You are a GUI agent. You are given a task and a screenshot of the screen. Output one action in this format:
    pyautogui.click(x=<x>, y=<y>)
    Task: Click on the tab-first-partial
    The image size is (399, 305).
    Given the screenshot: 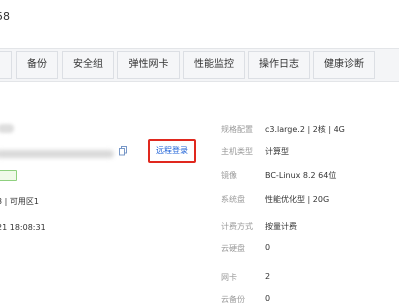 What is the action you would take?
    pyautogui.click(x=6, y=65)
    